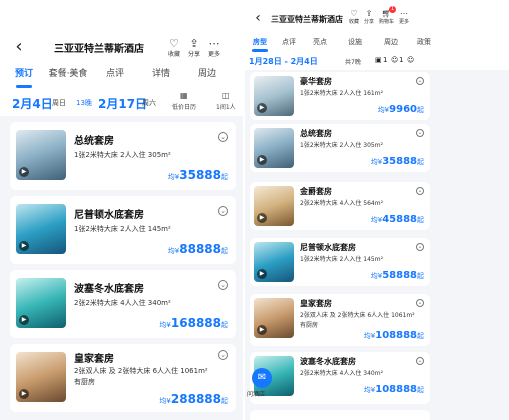 The image size is (509, 420). What do you see at coordinates (121, 31) in the screenshot?
I see `left-header: ‹ 三亚亚特兰蒂斯酒店 ♡ 收藏 ⇪ 分享 ⋯ 更多` at bounding box center [121, 31].